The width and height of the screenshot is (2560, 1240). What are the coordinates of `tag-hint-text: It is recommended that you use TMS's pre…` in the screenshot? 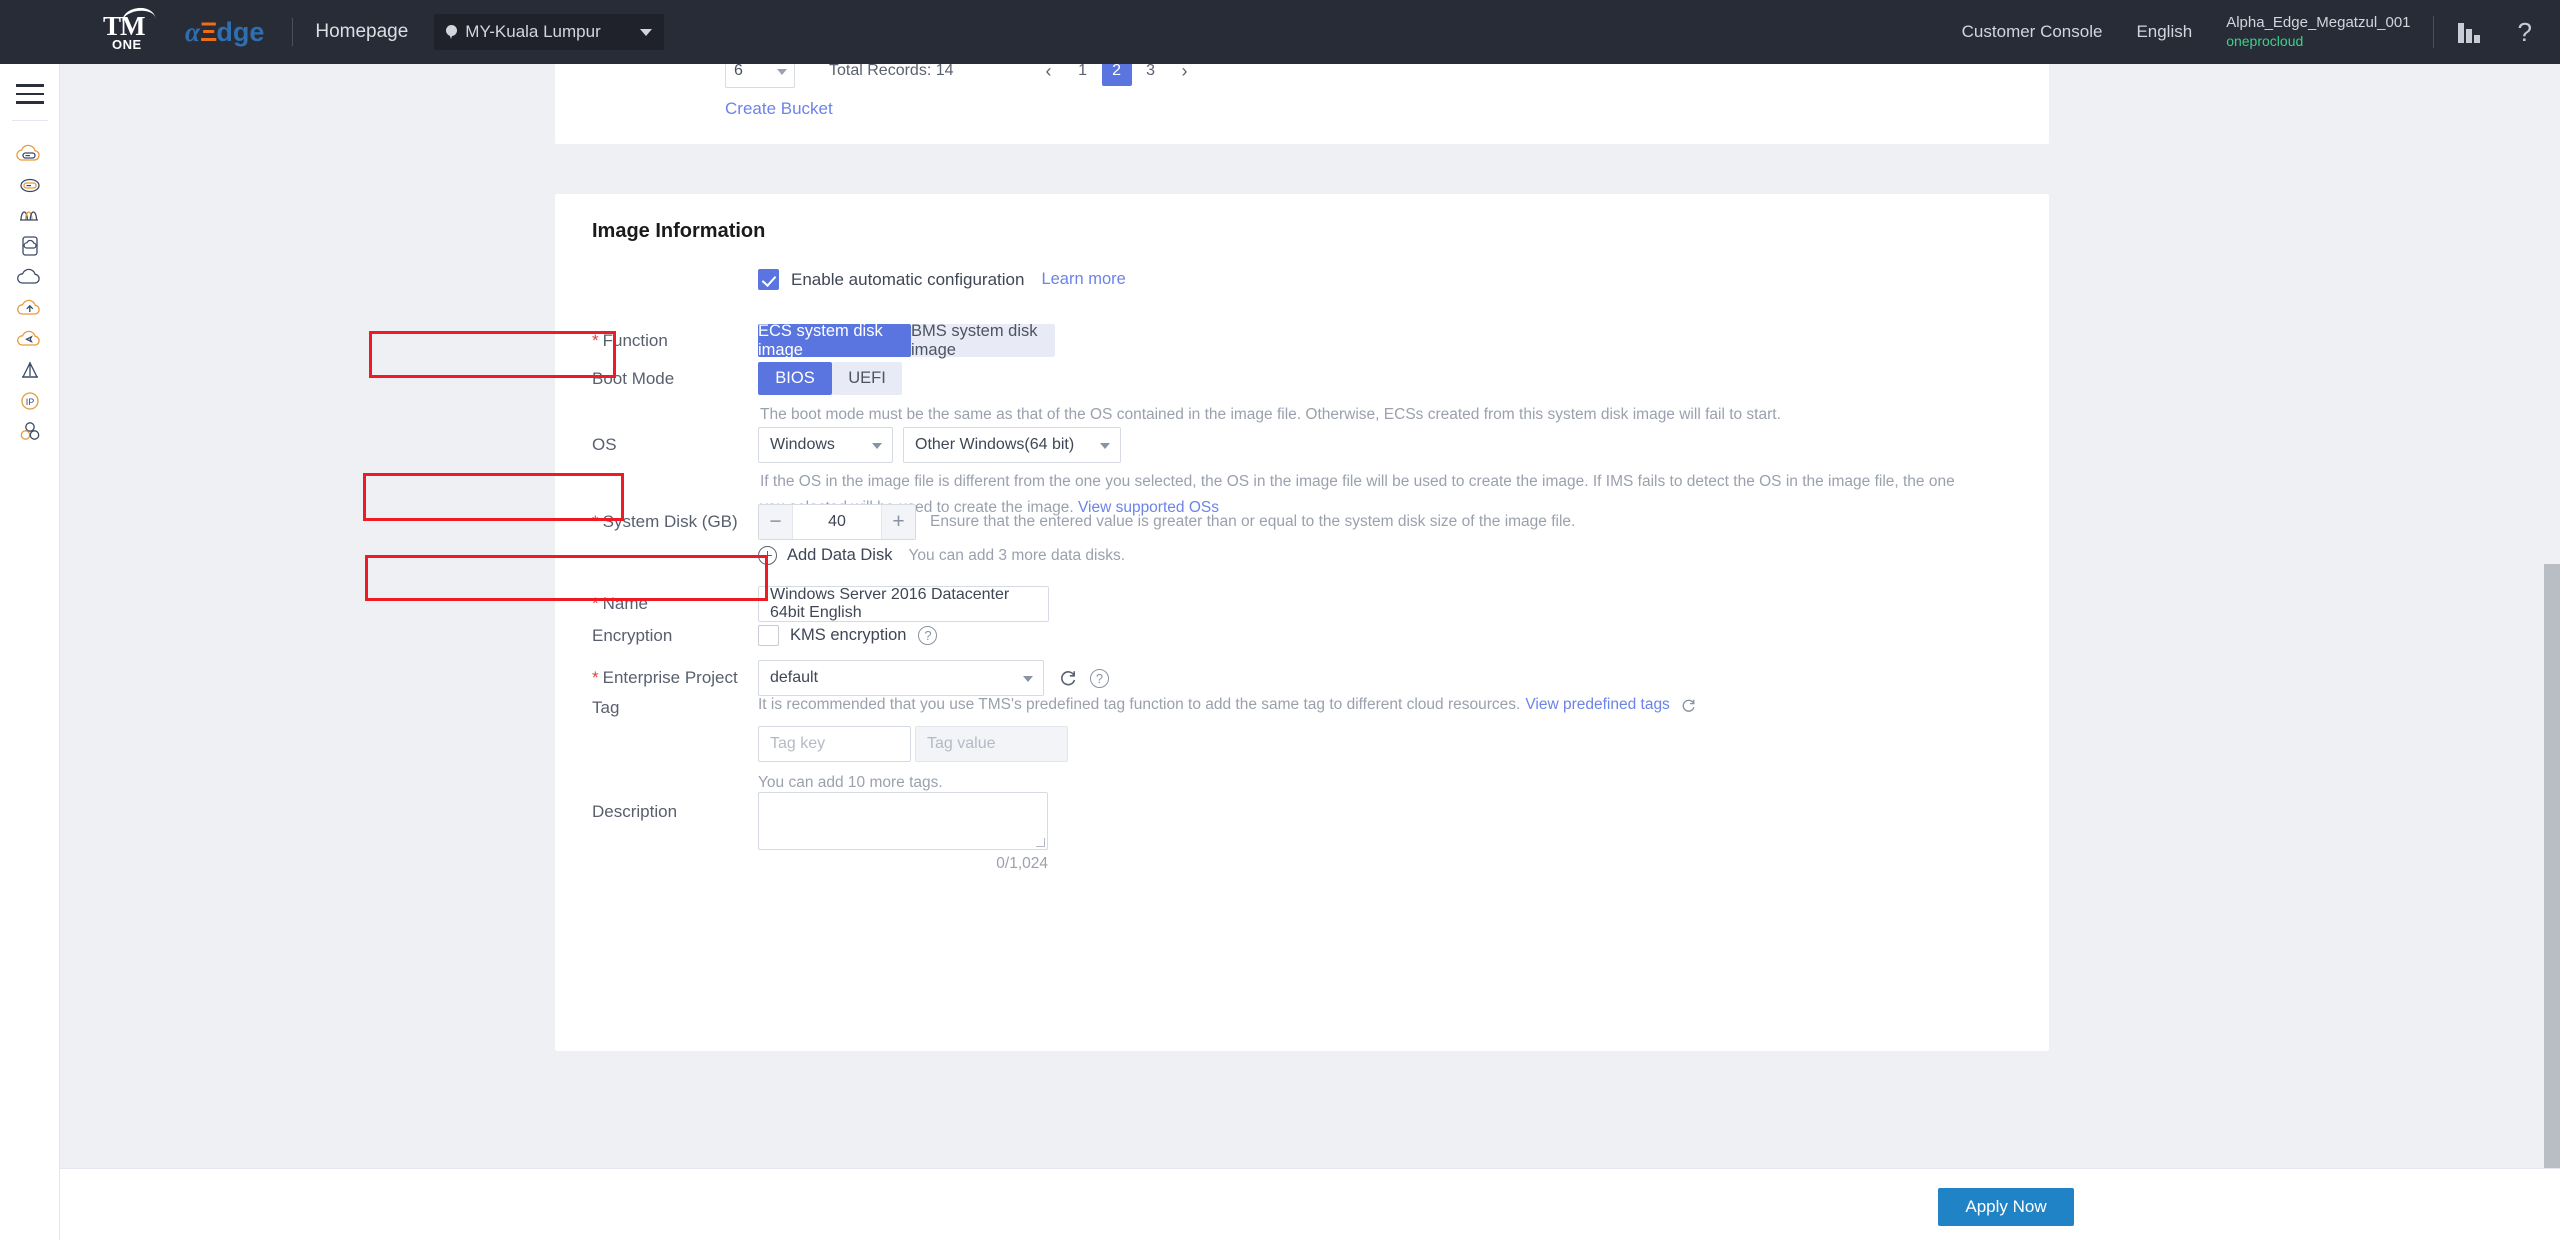 It's located at (1139, 704).